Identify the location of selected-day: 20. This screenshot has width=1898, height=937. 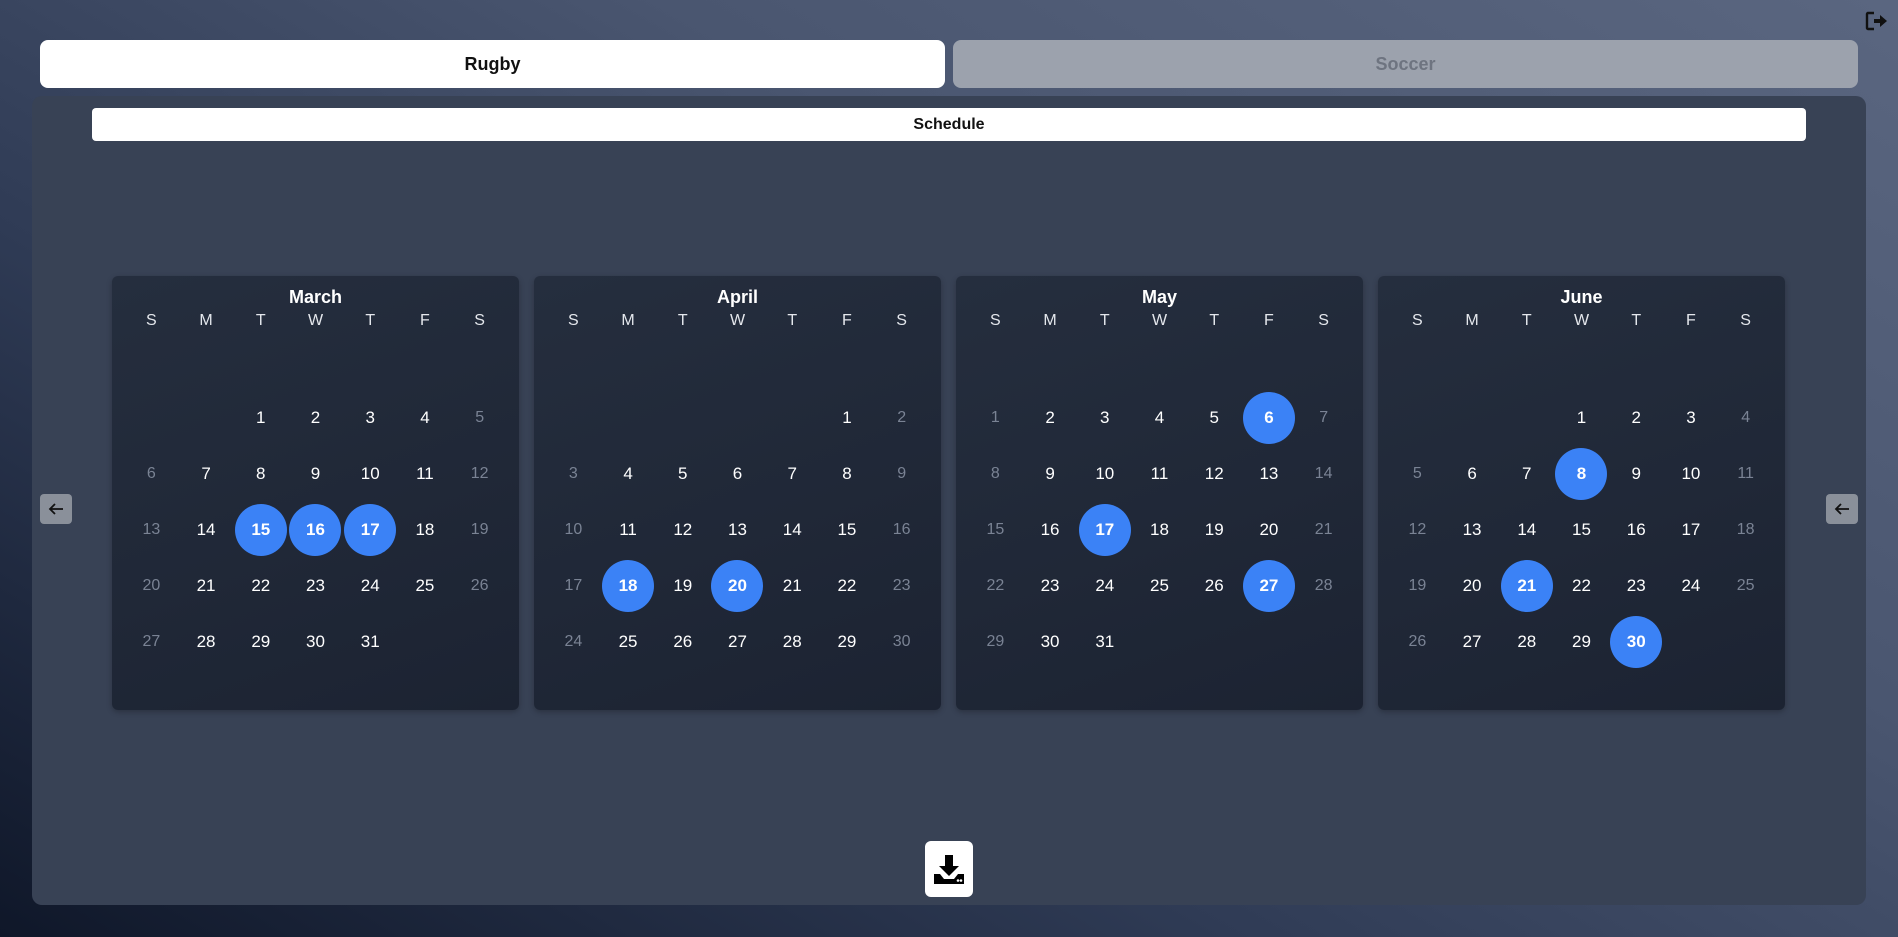
(737, 586).